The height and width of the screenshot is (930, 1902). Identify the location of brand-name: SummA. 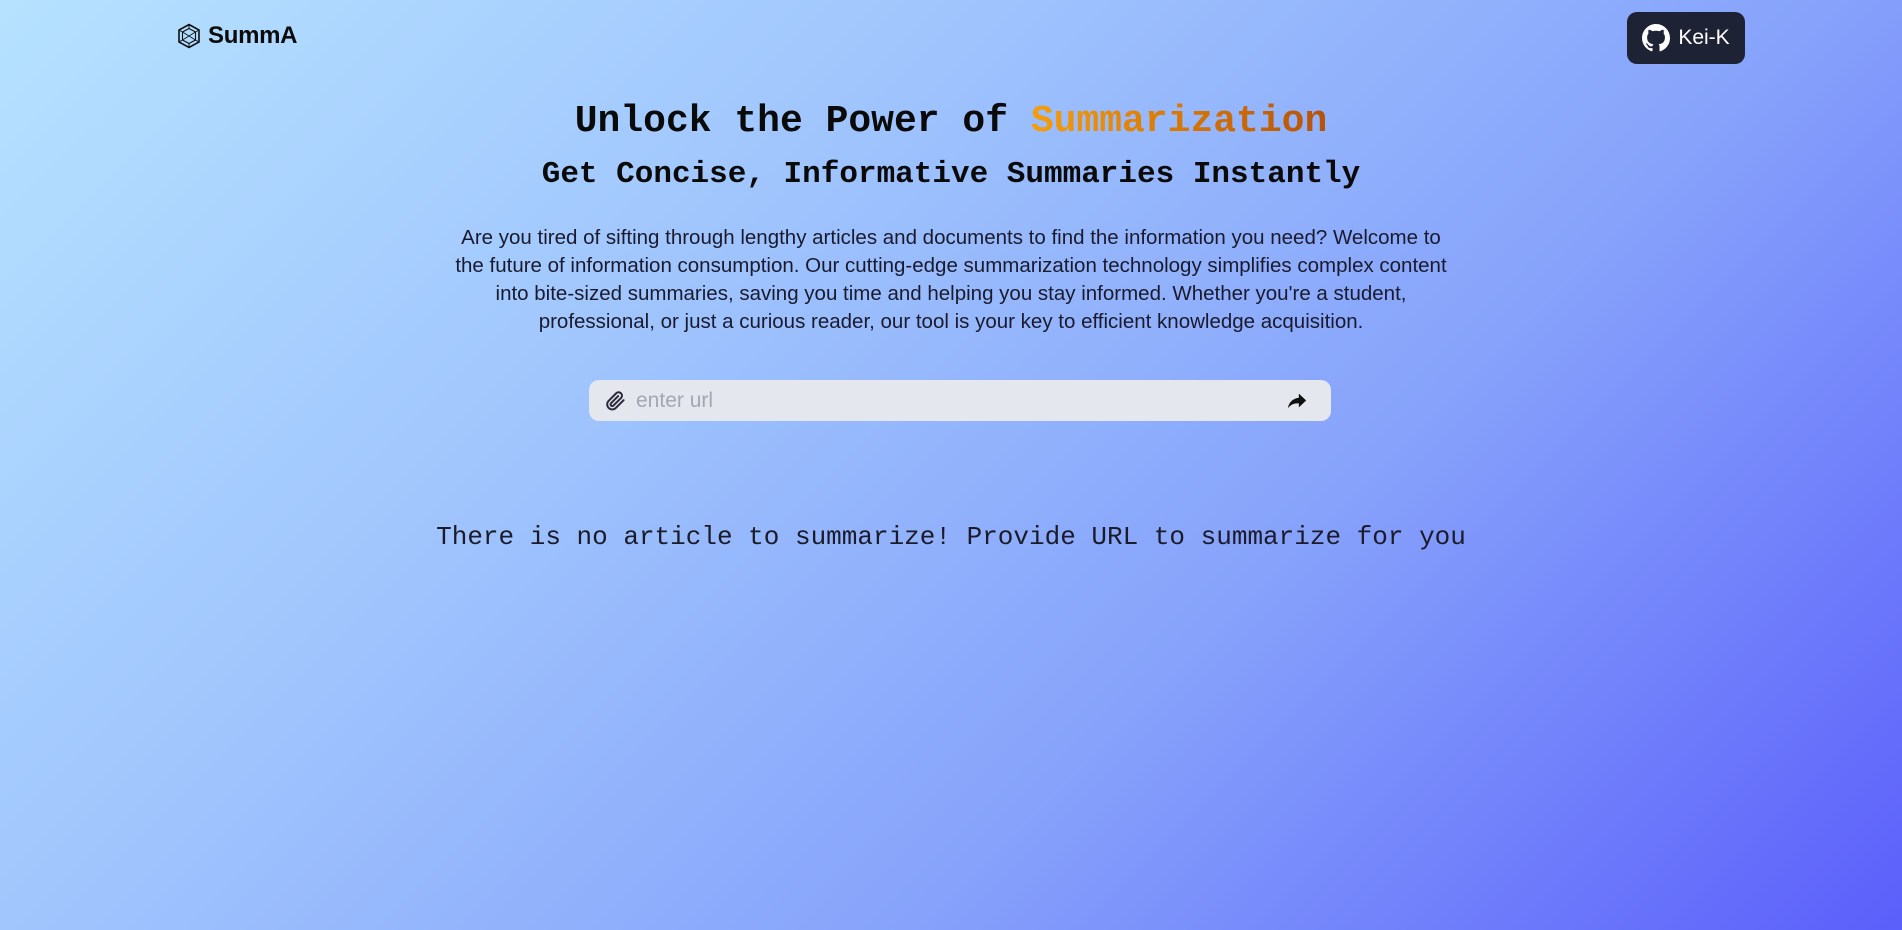
(253, 35).